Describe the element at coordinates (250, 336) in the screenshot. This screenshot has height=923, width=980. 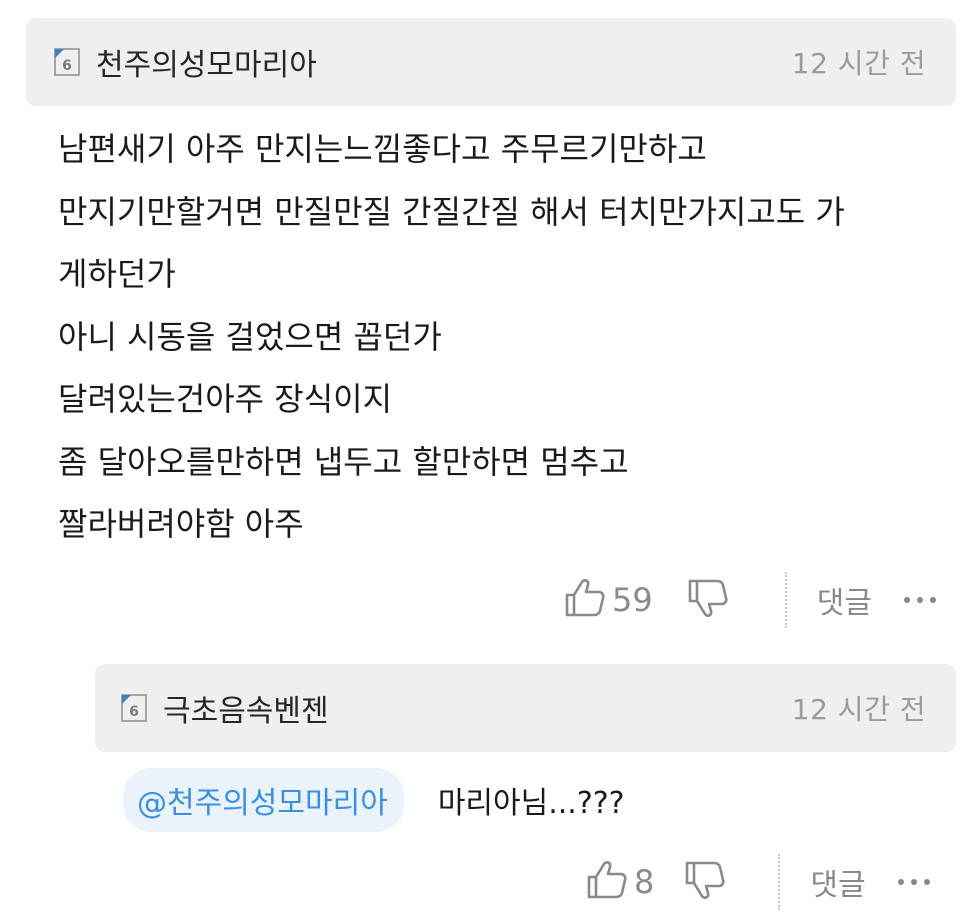
I see `comment-line: 아니 시동을 걸었으면 꼽던가` at that location.